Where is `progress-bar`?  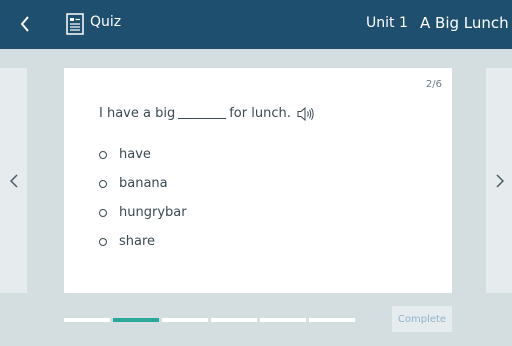 progress-bar is located at coordinates (211, 320).